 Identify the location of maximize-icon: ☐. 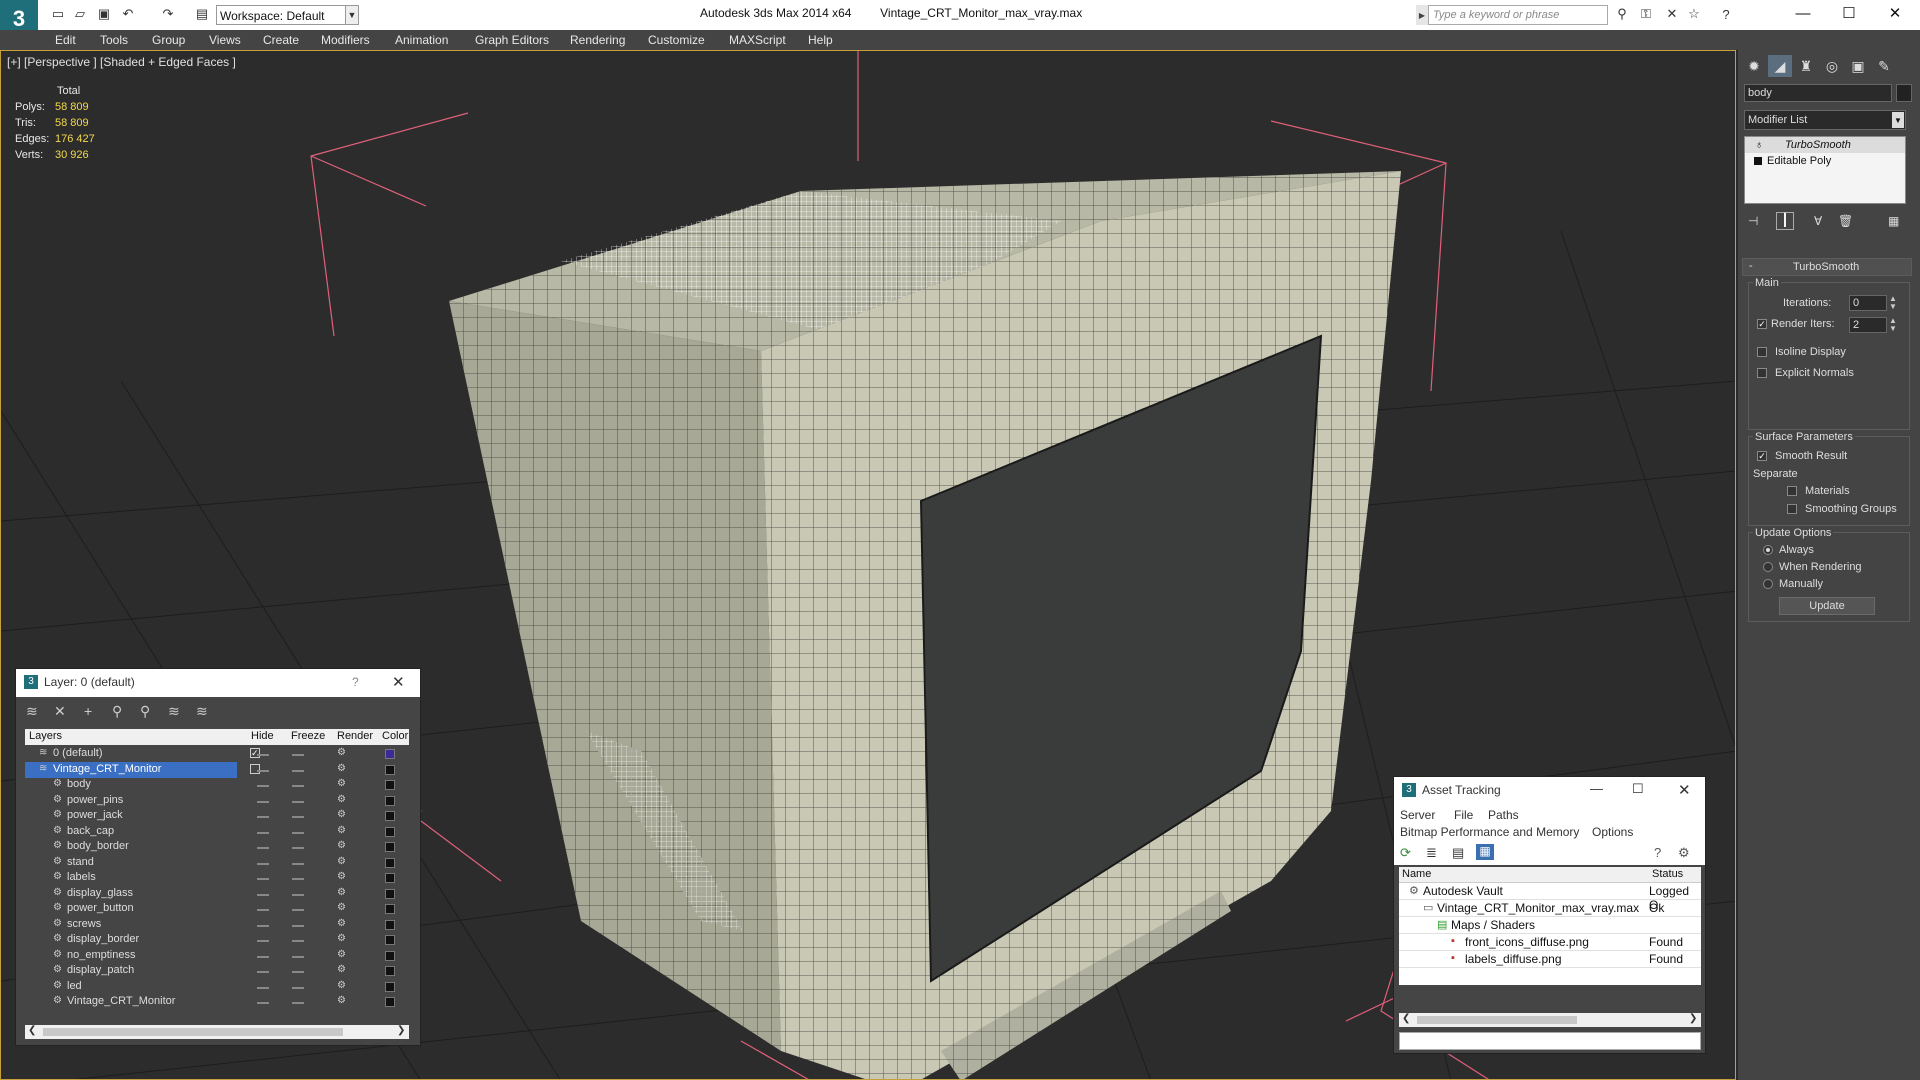
(1638, 789).